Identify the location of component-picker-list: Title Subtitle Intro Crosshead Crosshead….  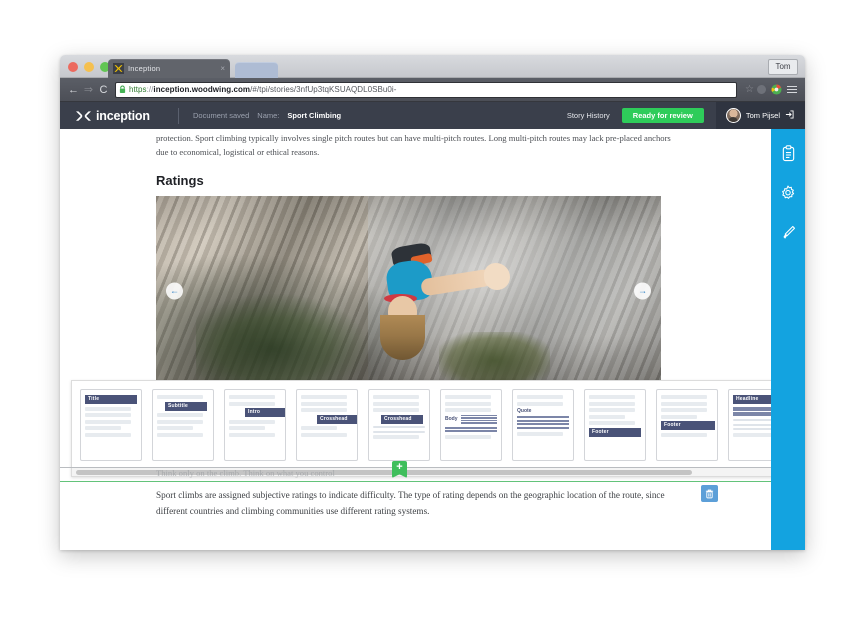
(433, 424).